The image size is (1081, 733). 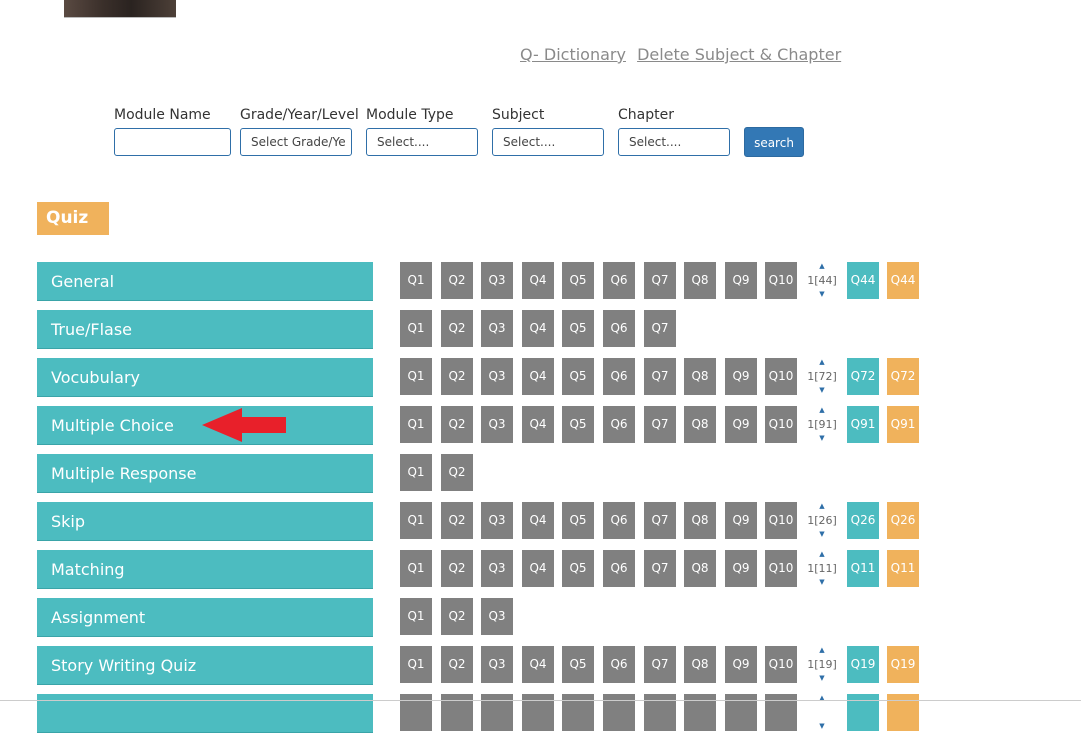 I want to click on question-pager: ▲ 1[72] ▼, so click(x=822, y=376).